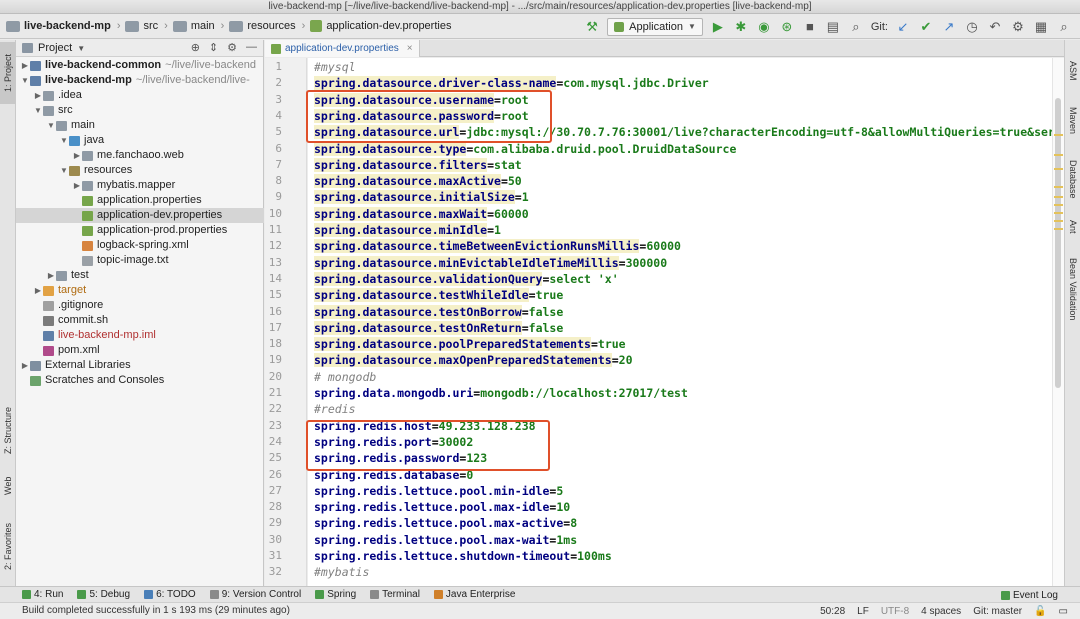  Describe the element at coordinates (1072, 227) in the screenshot. I see `tab-ant: Ant` at that location.